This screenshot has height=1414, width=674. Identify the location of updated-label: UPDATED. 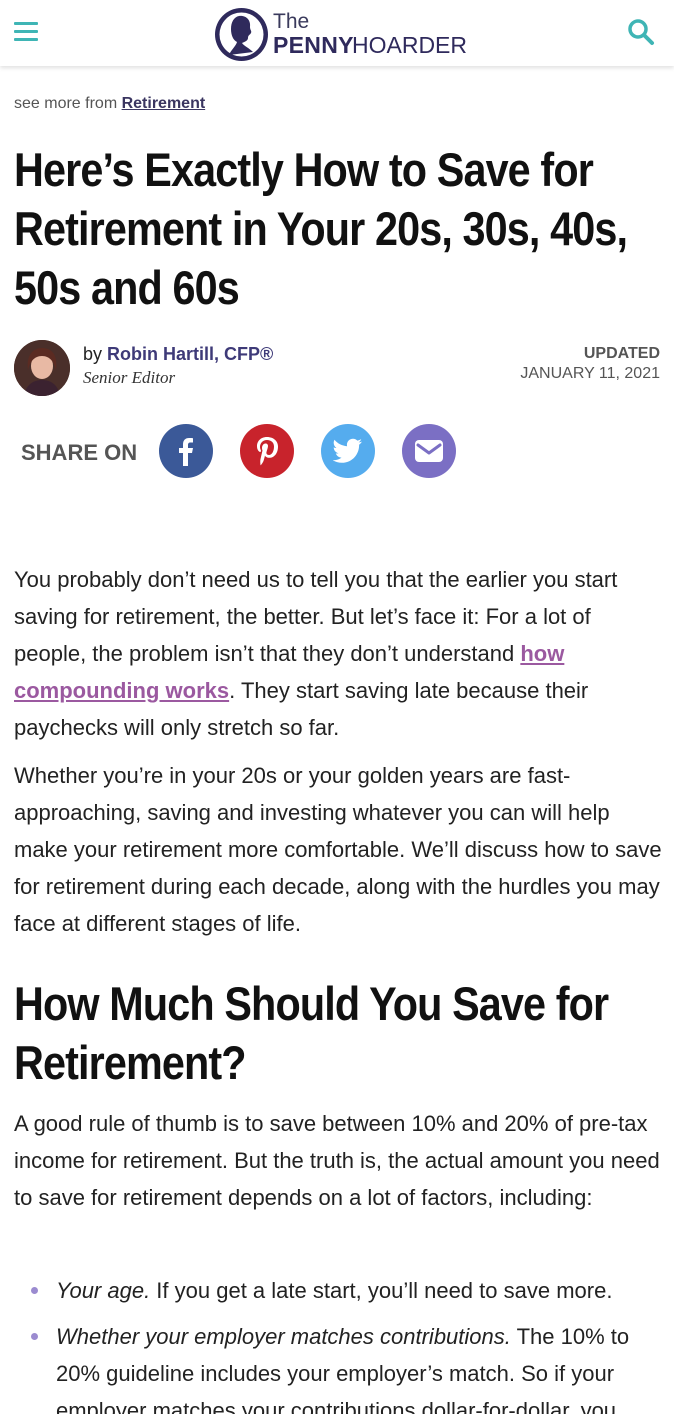
(621, 353).